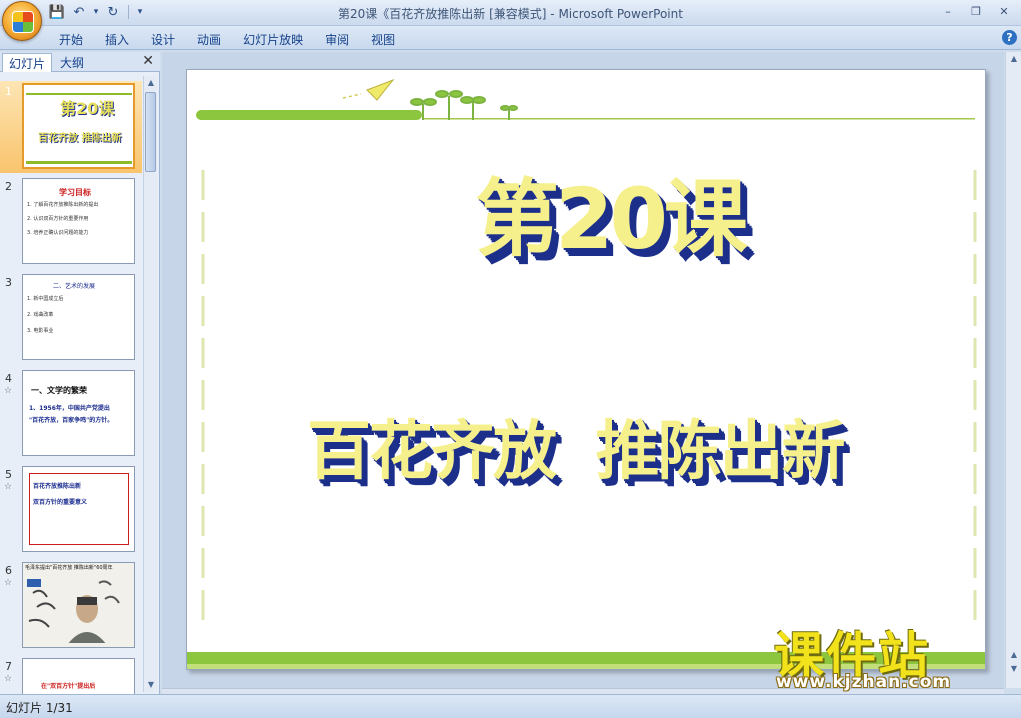 Image resolution: width=1021 pixels, height=718 pixels. What do you see at coordinates (78, 126) in the screenshot?
I see `slide-preview: 第20课 百花齐放 推陈出新` at bounding box center [78, 126].